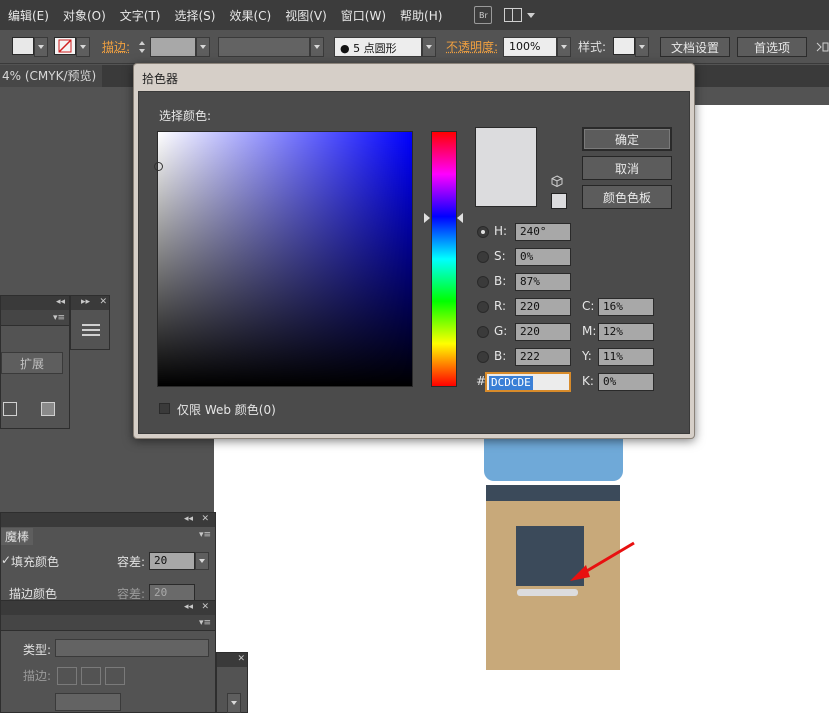  What do you see at coordinates (37, 650) in the screenshot?
I see `type-label: 类型:` at bounding box center [37, 650].